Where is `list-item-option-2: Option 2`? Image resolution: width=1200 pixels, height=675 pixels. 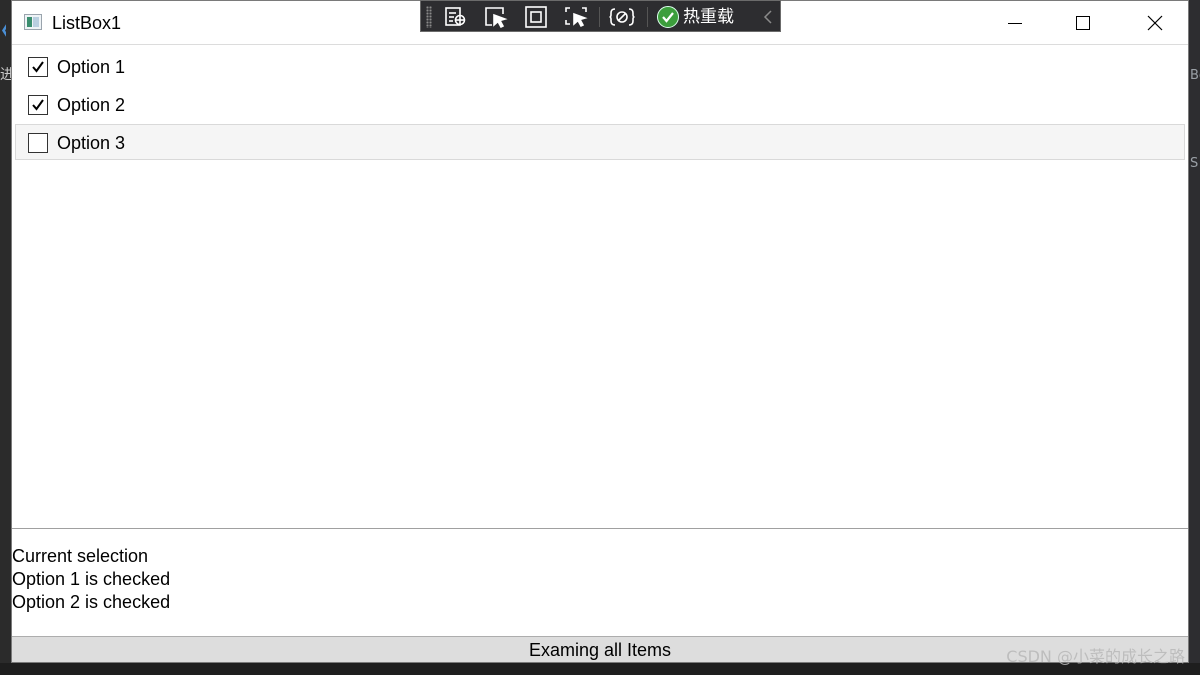
list-item-option-2: Option 2 is located at coordinates (600, 104).